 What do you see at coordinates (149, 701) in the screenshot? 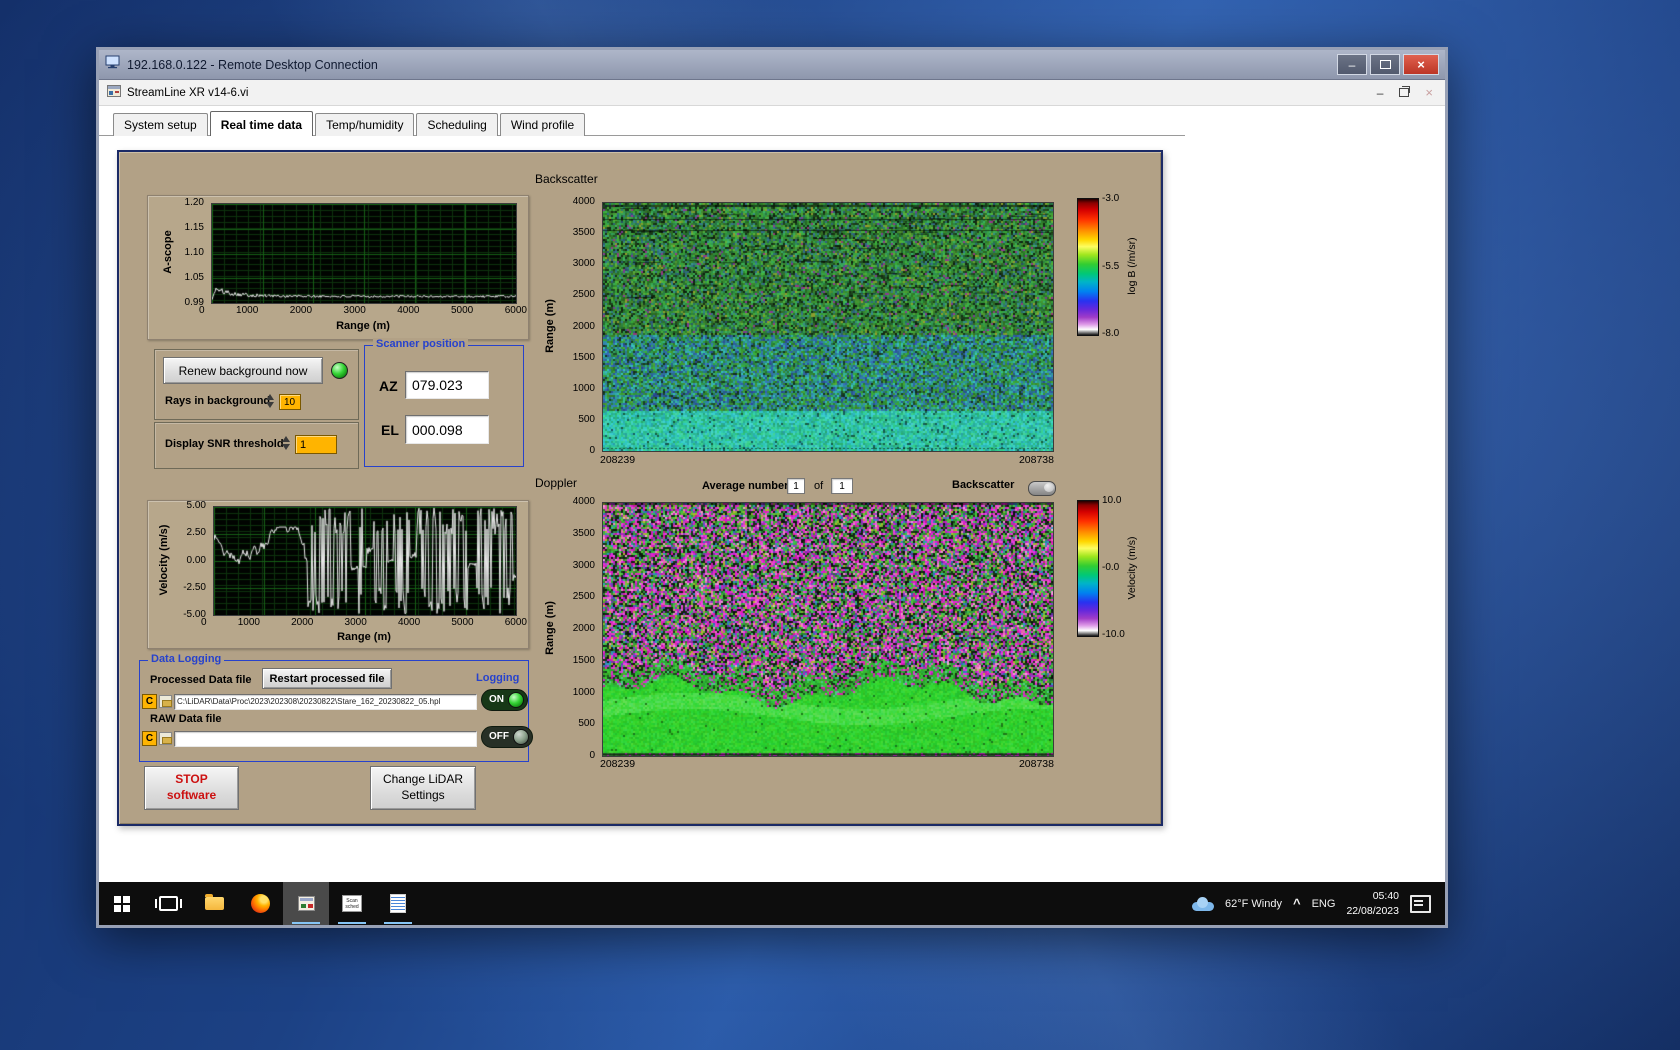
I see `processed-drive-button: C` at bounding box center [149, 701].